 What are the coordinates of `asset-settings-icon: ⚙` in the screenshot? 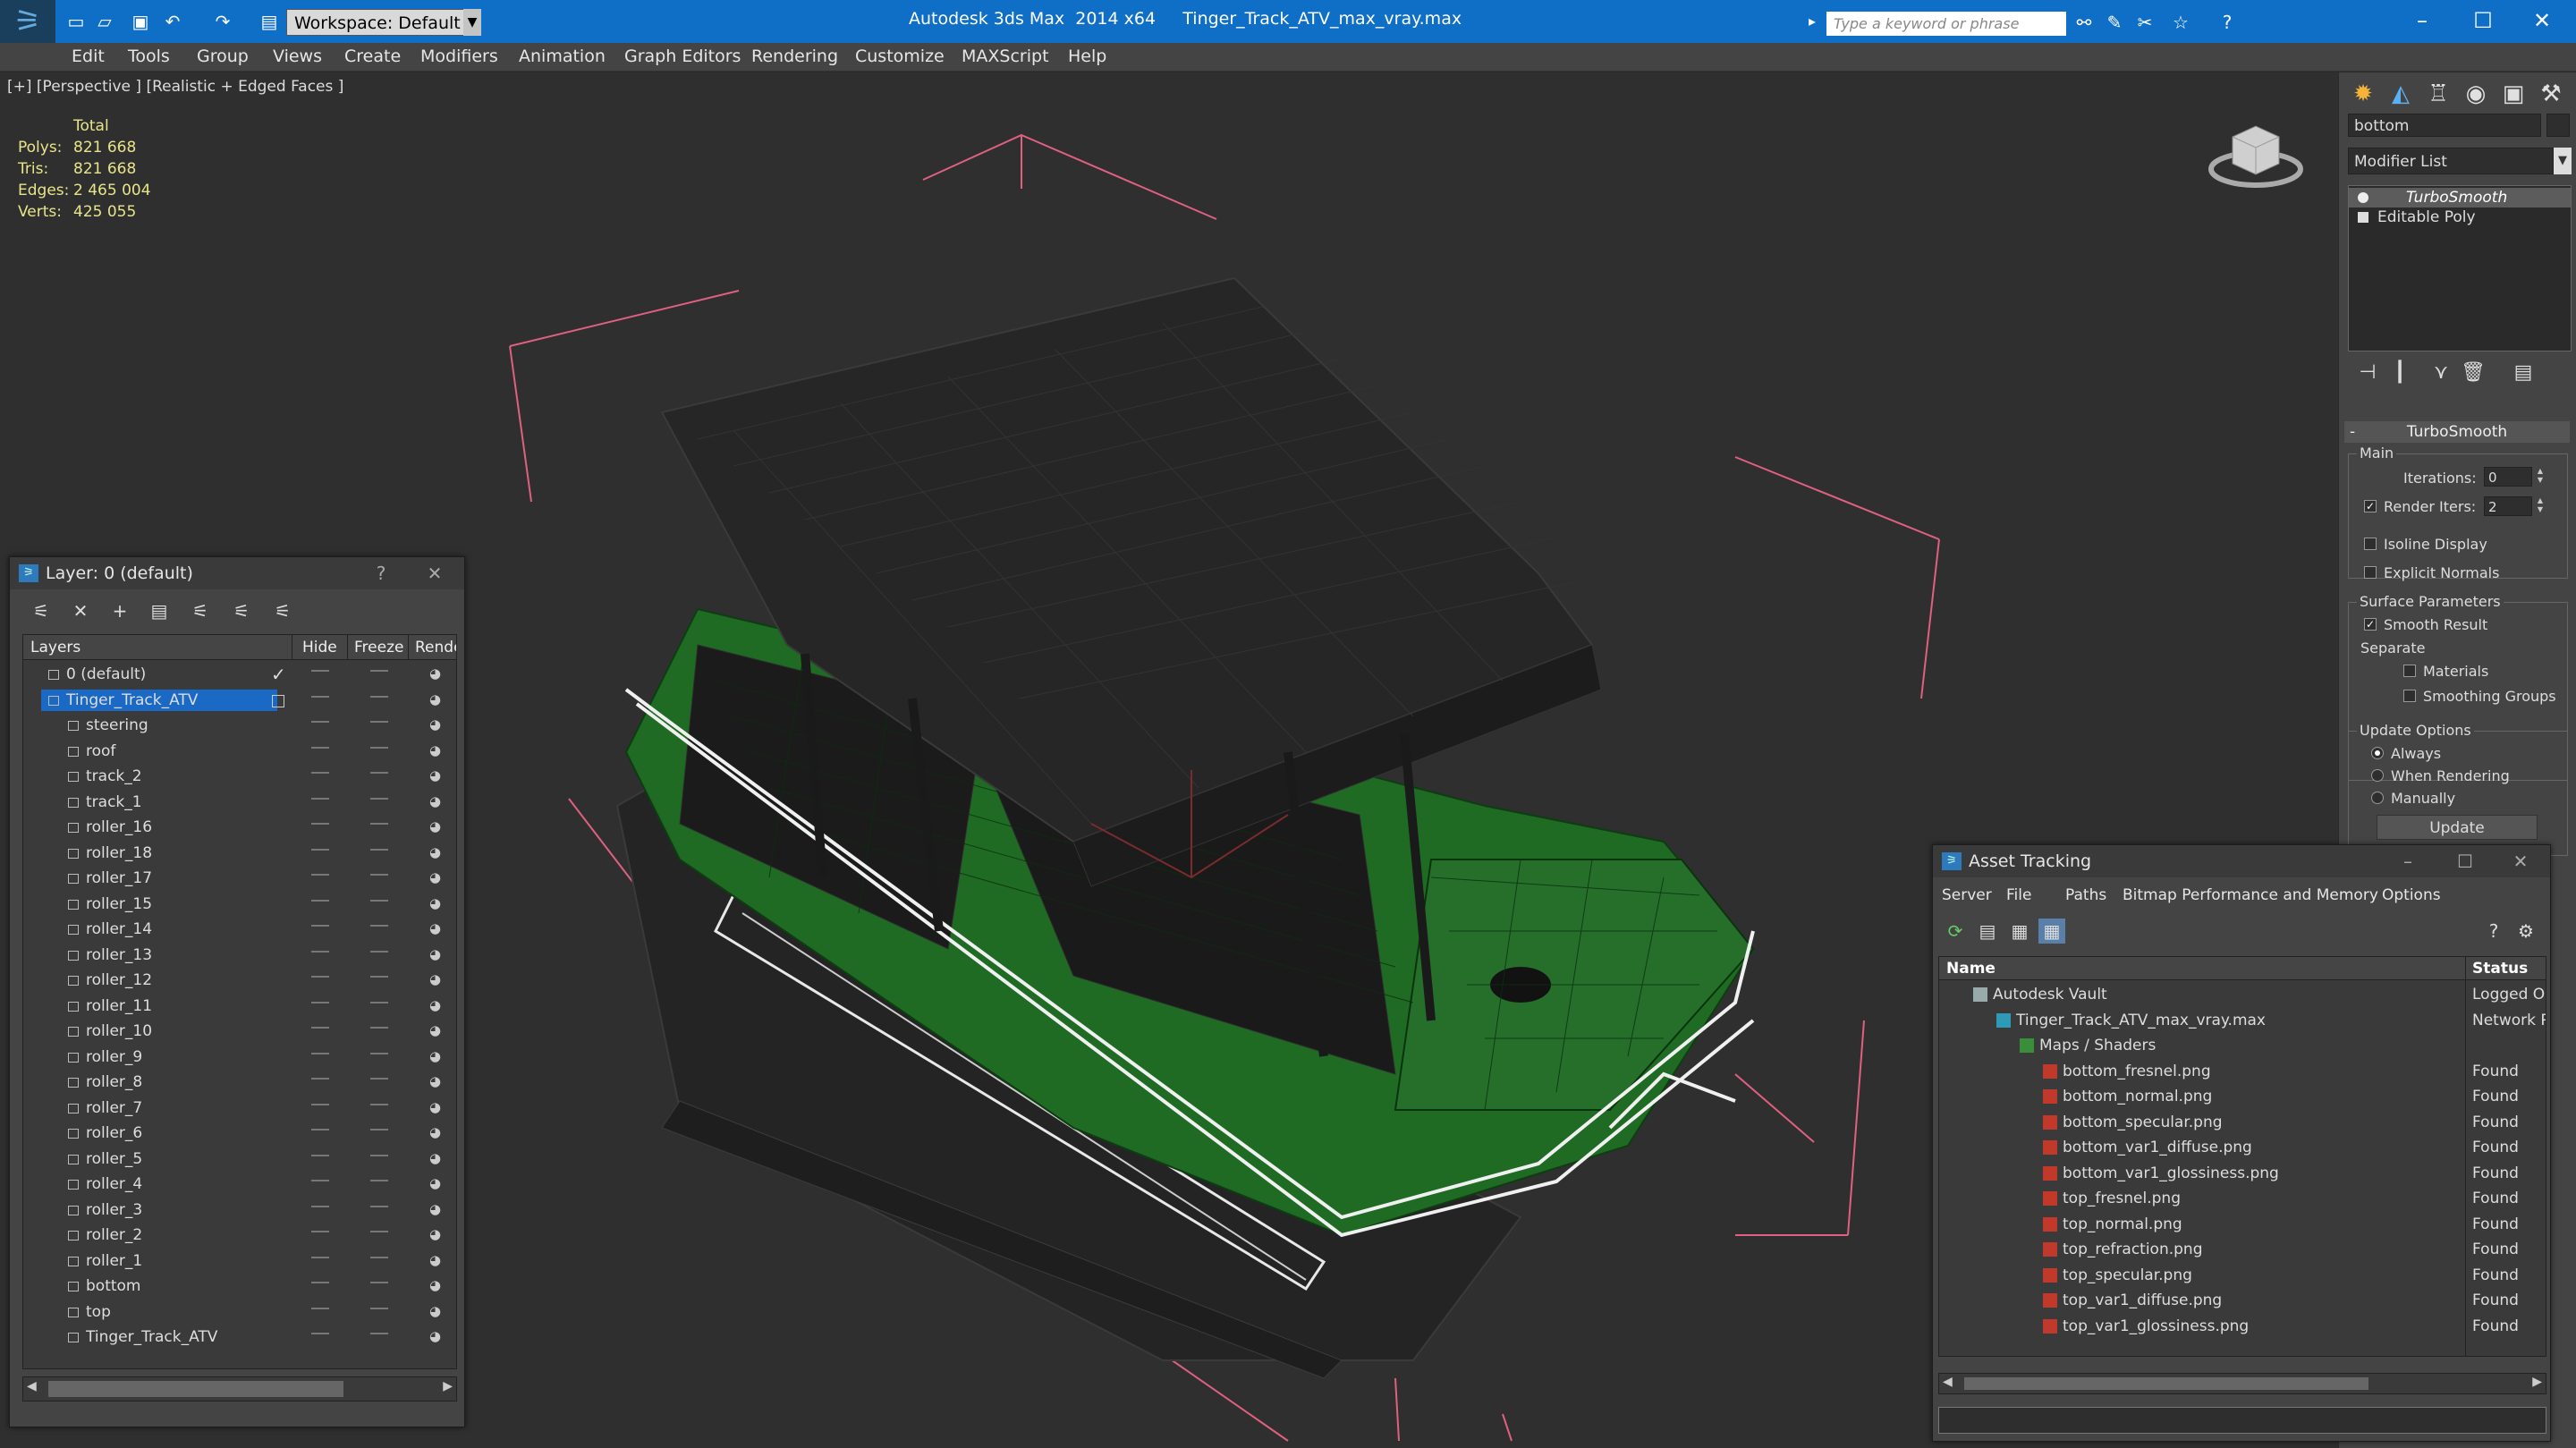 It's located at (2525, 931).